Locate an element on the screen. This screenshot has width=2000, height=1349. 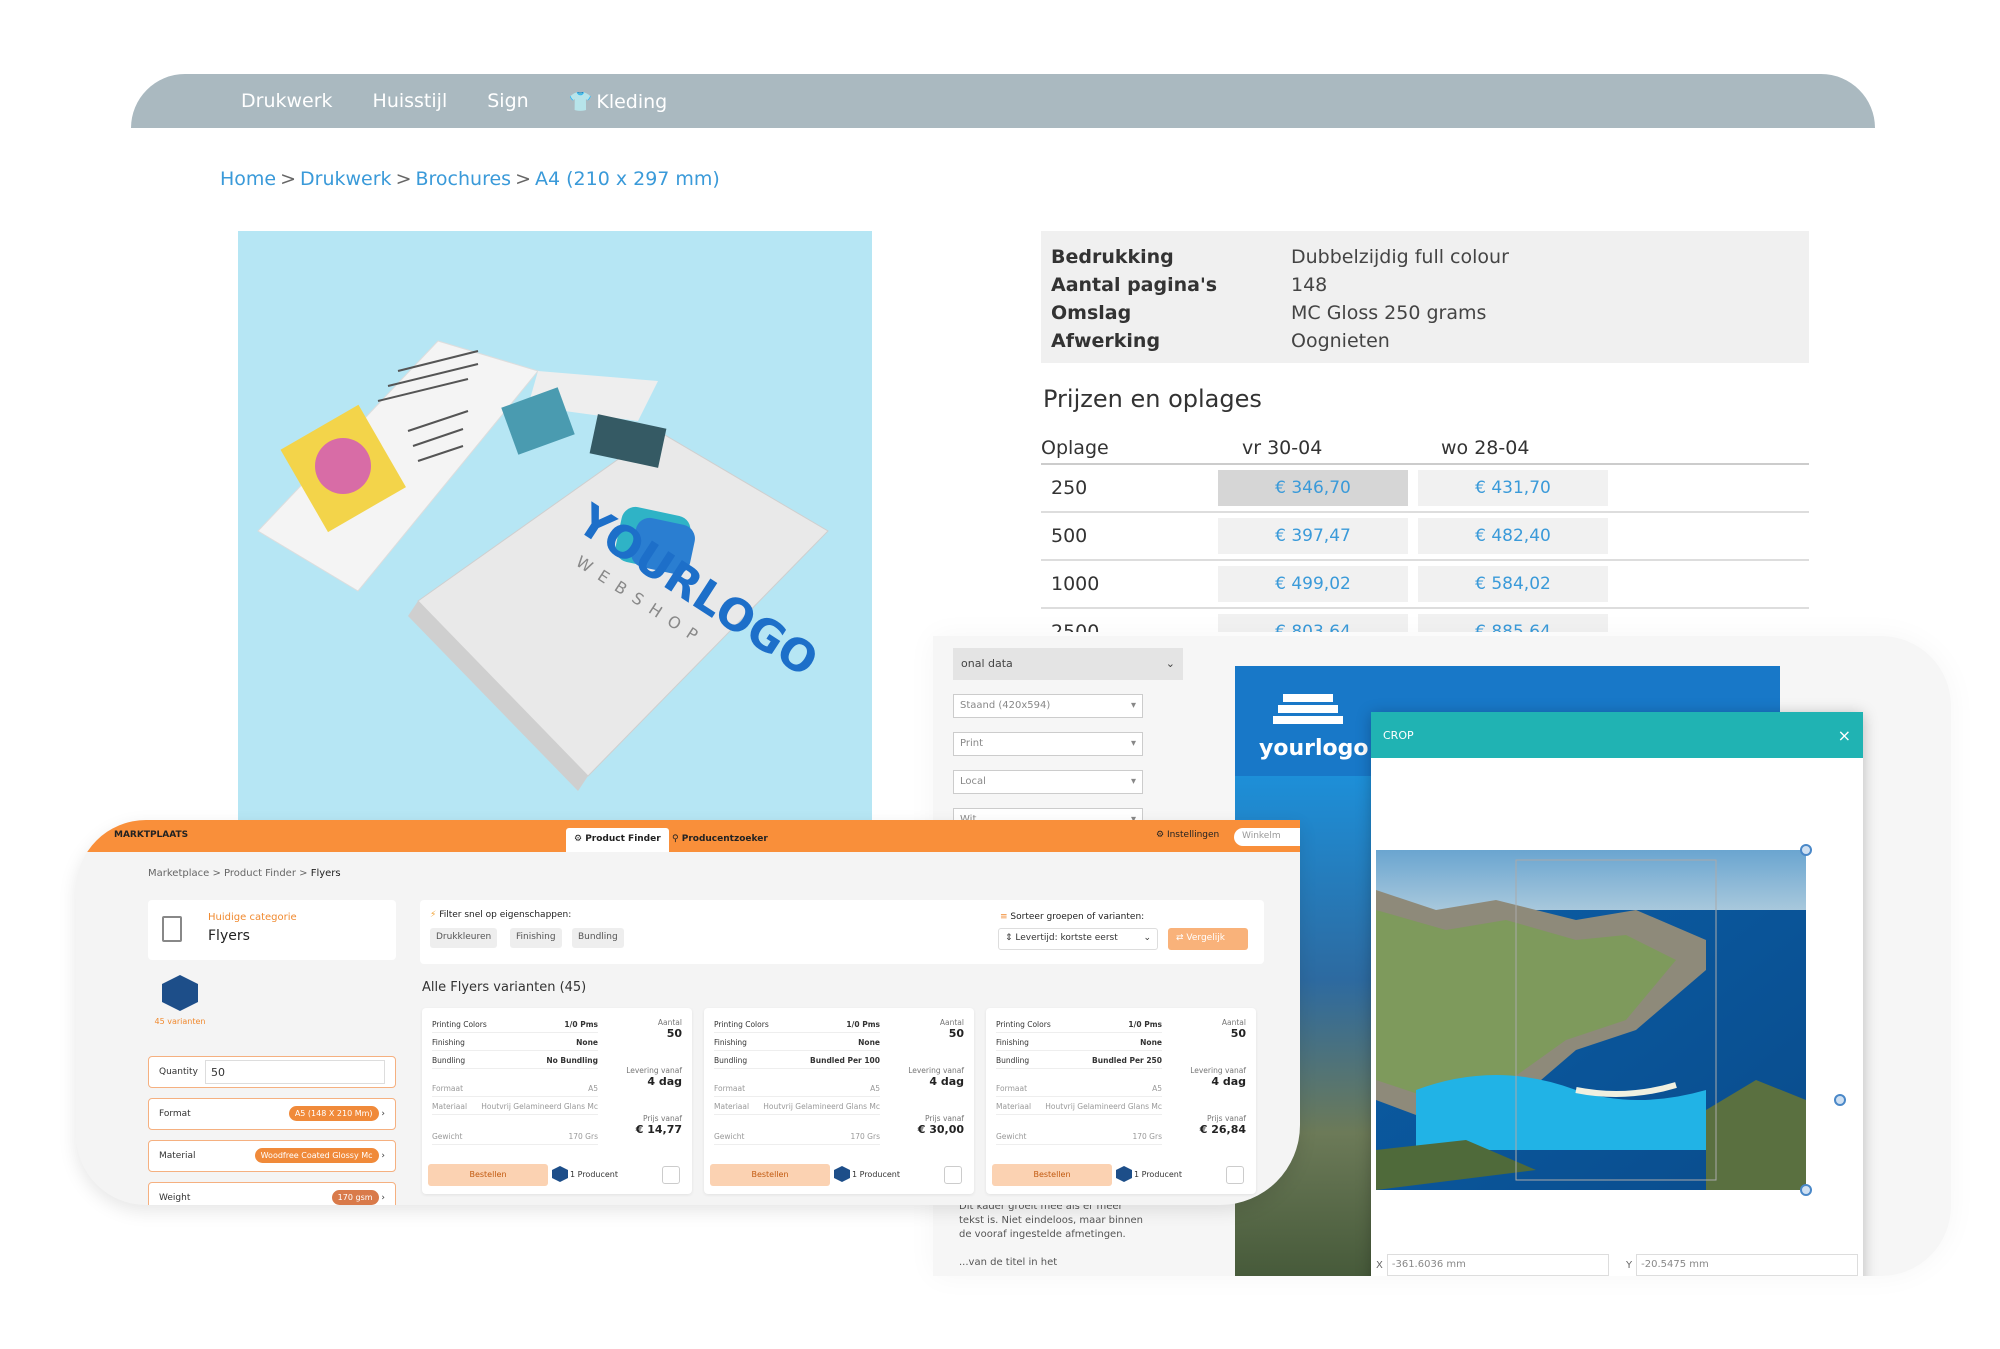
nav-drukwerk: Drukwerk is located at coordinates (287, 101).